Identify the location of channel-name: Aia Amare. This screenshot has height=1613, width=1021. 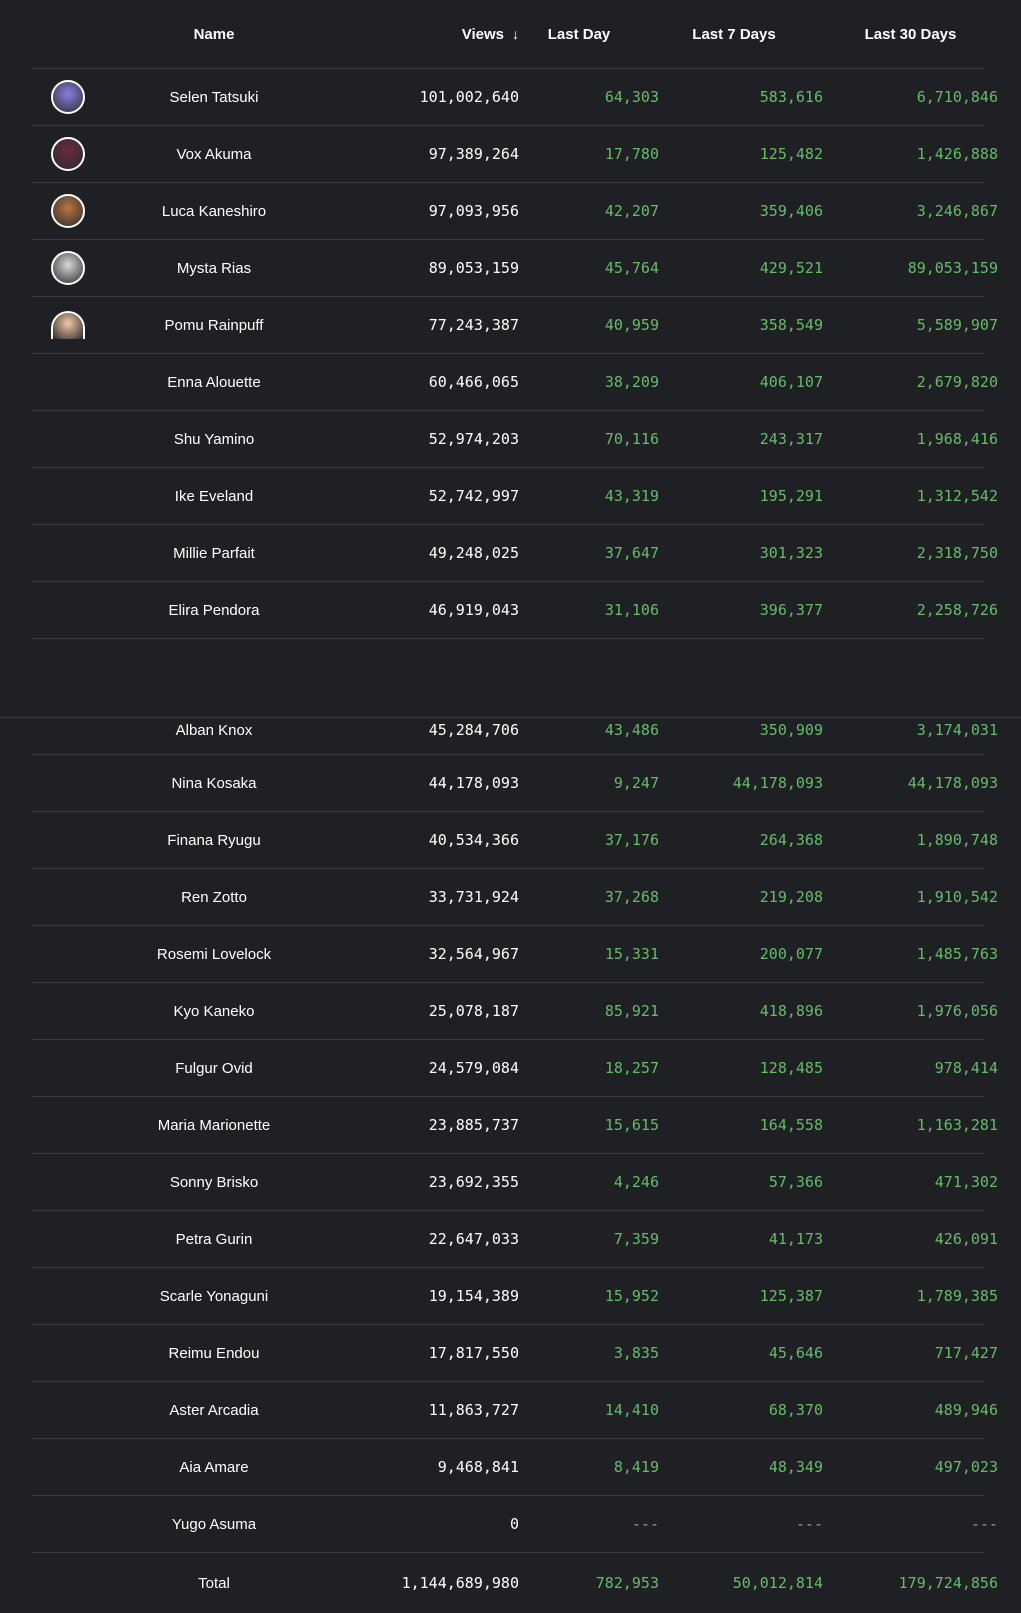
(214, 1467).